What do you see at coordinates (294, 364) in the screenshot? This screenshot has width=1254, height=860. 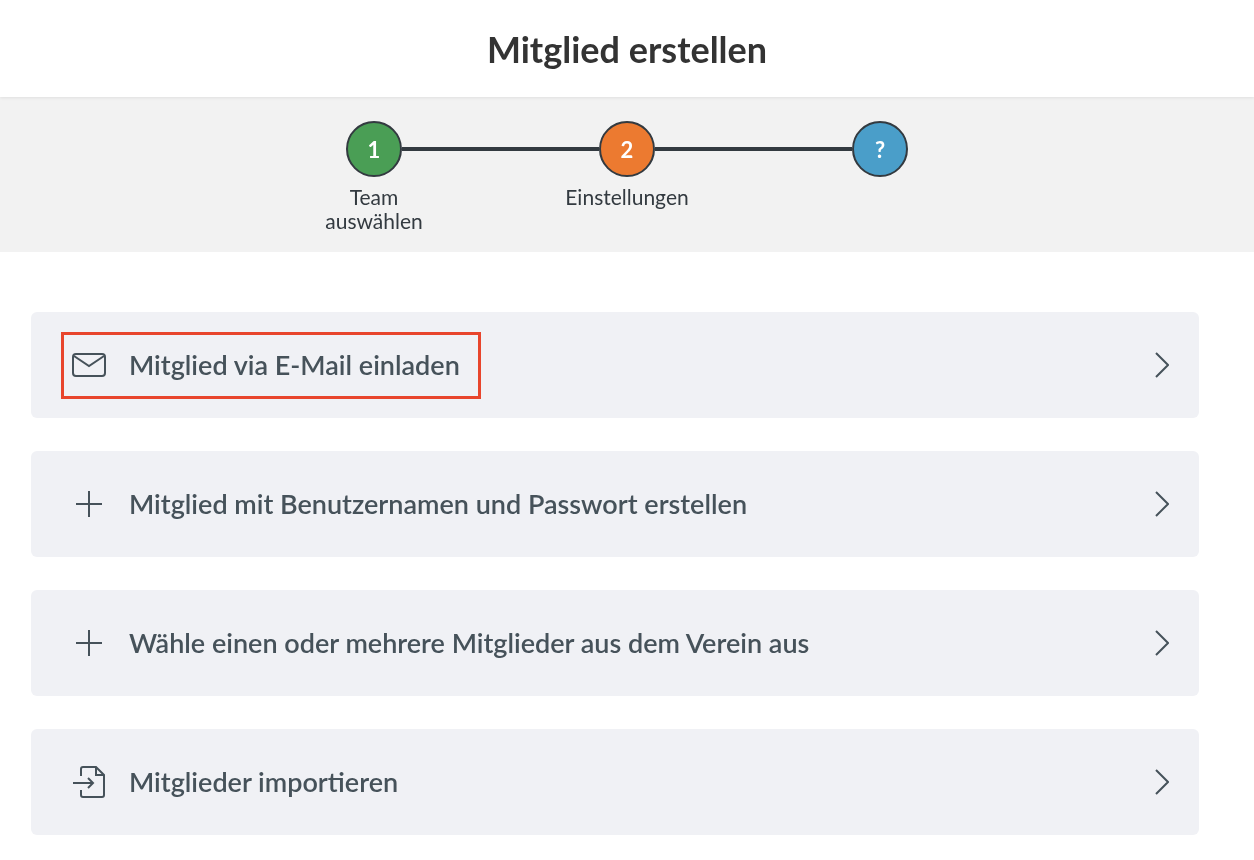 I see `option-label: Mitglied via E-Mail einladen` at bounding box center [294, 364].